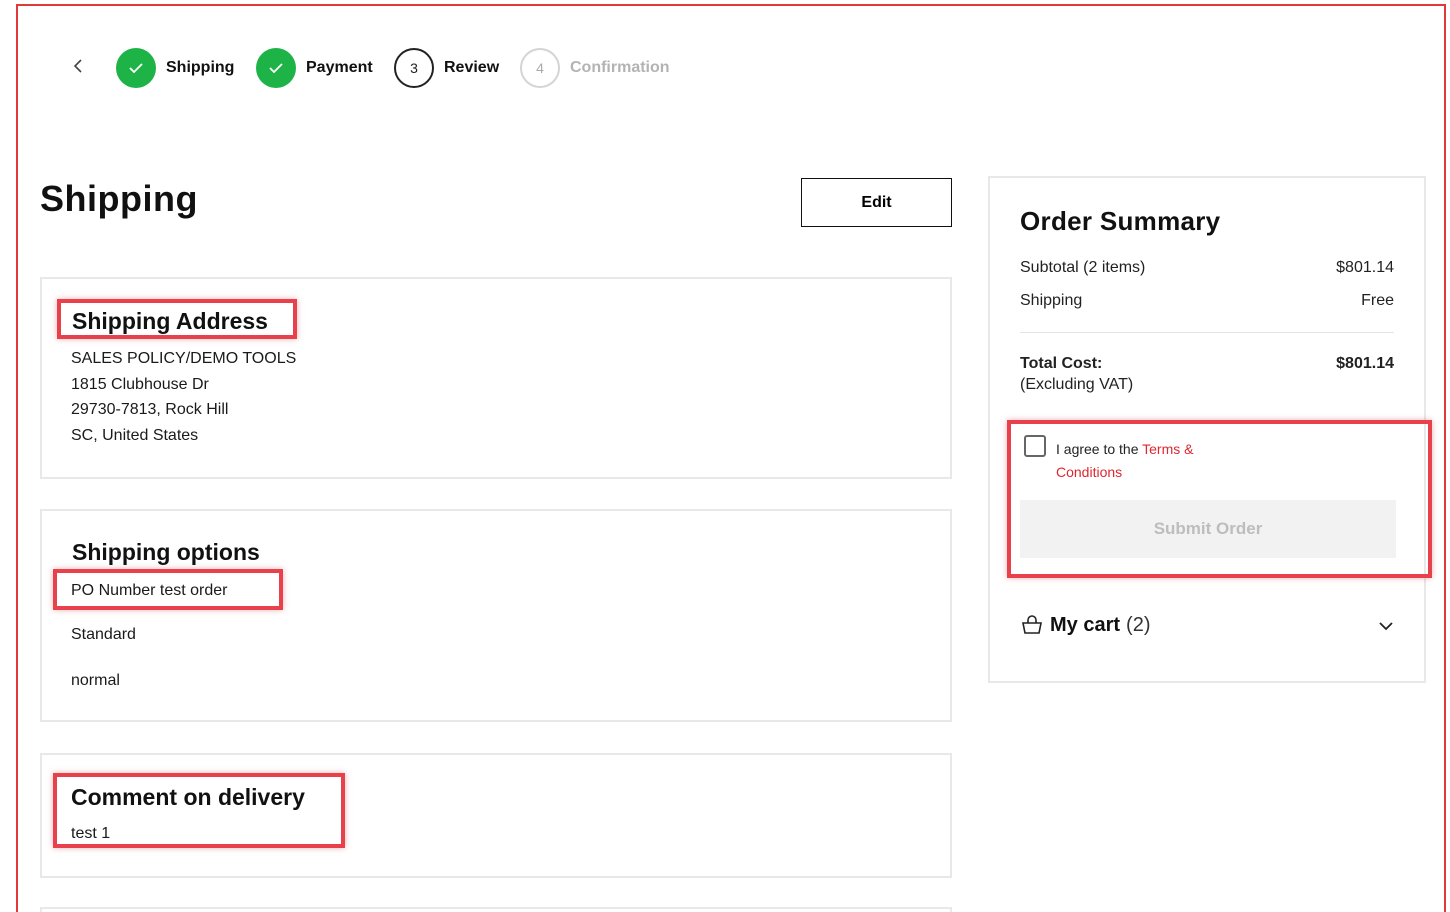 The image size is (1450, 912). What do you see at coordinates (1377, 300) in the screenshot?
I see `shipping-value: Free` at bounding box center [1377, 300].